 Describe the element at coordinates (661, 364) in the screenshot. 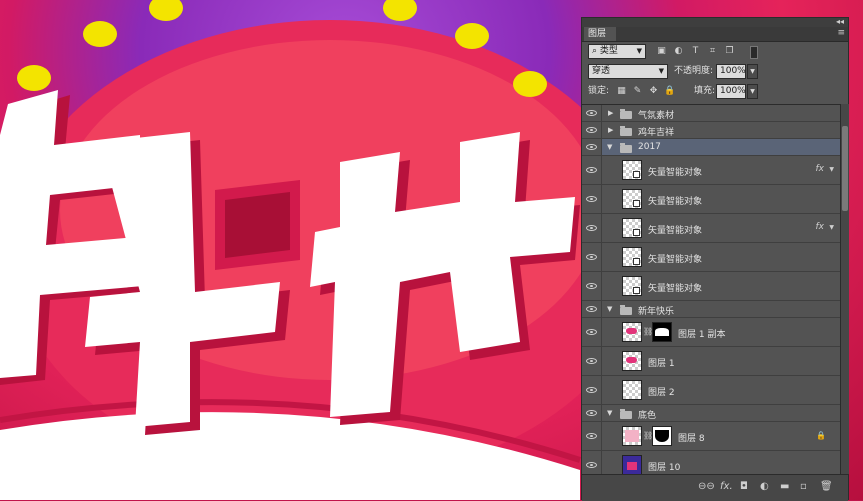

I see `layer-name: 图层 1` at that location.